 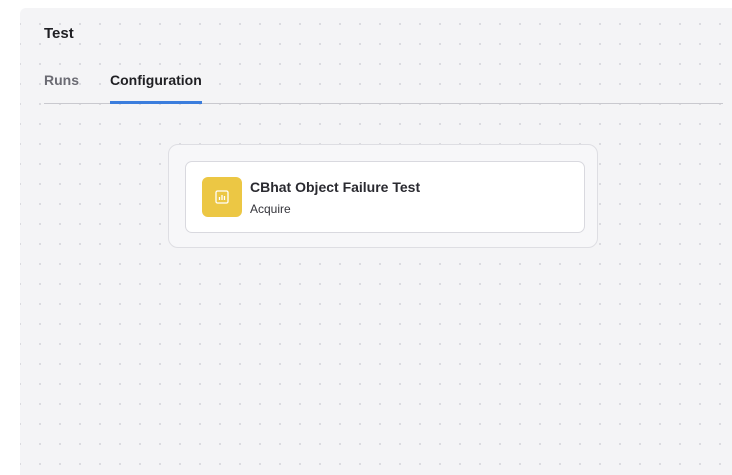 I want to click on workflow-container: CBhat Object Failure Test Acquire, so click(x=383, y=196).